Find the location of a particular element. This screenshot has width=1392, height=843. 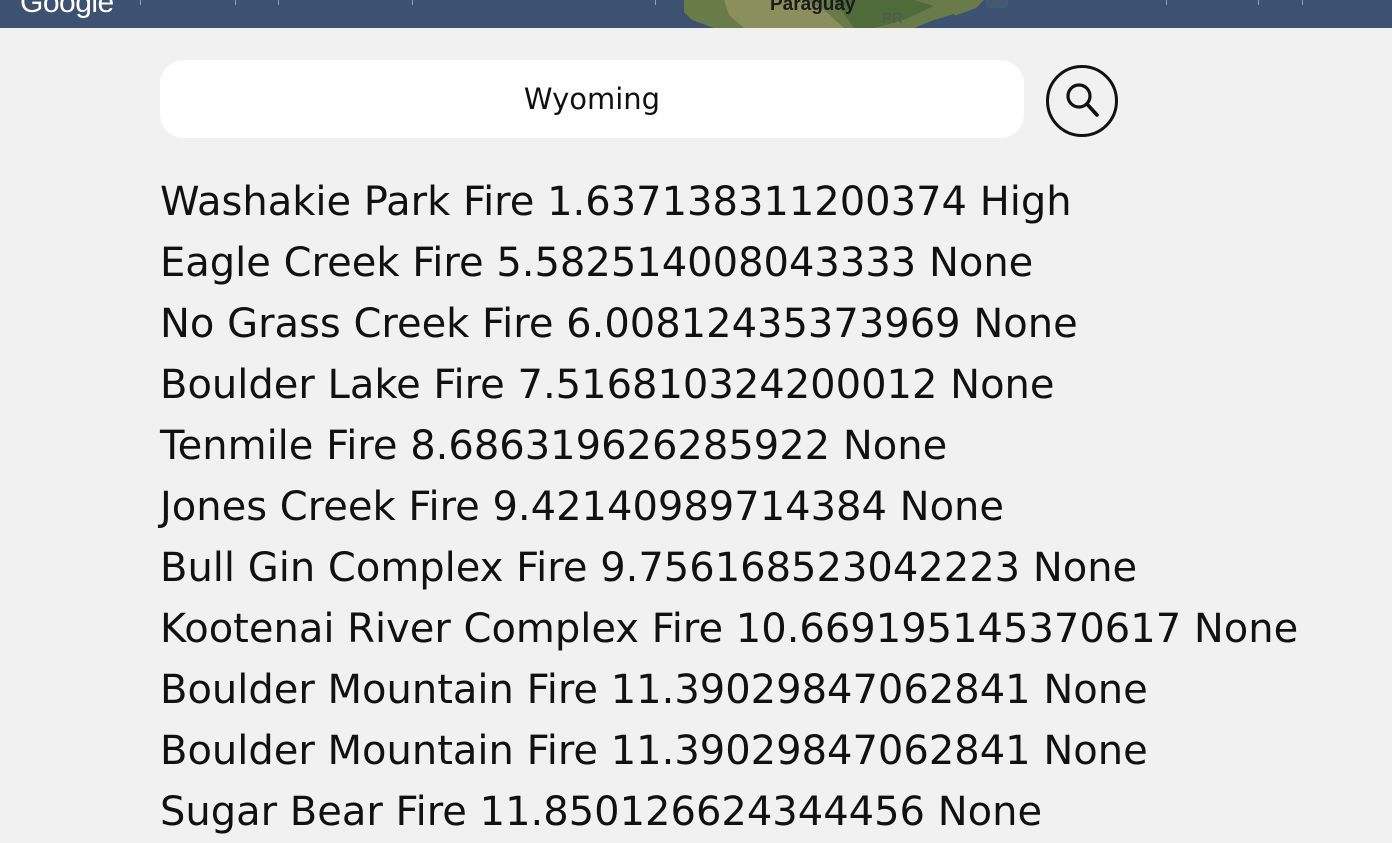

map-label-country: Paraguay is located at coordinates (813, 7).